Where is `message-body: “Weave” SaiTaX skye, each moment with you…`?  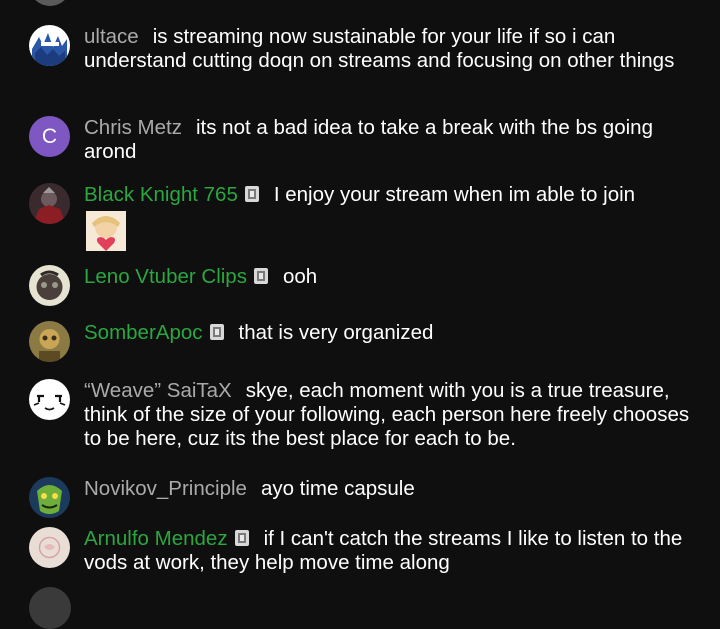
message-body: “Weave” SaiTaX skye, each moment with you… is located at coordinates (388, 415).